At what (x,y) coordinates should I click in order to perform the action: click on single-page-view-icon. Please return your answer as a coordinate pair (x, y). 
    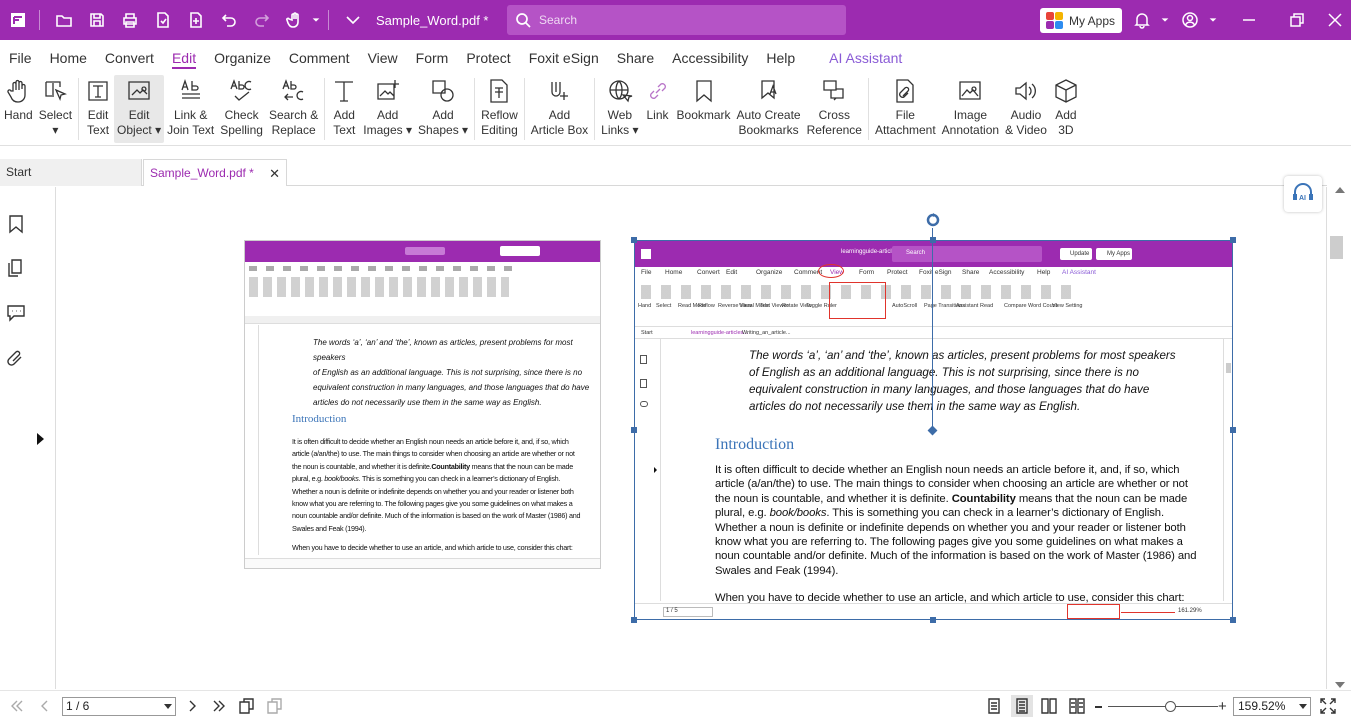
    Looking at the image, I should click on (994, 708).